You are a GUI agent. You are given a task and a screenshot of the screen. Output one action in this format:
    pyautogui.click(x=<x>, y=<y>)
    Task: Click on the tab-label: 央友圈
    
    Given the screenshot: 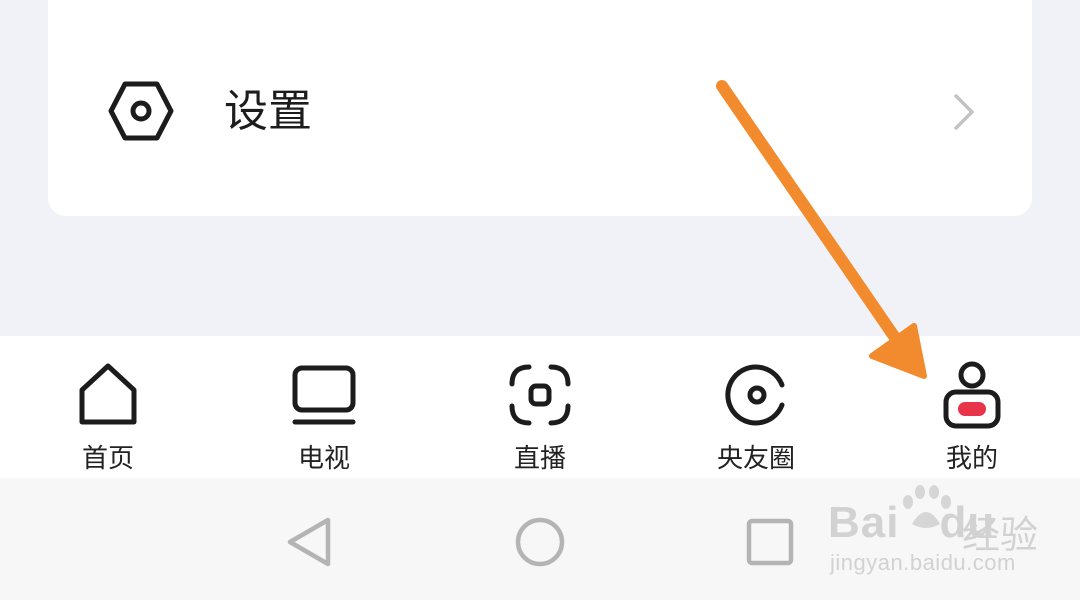 What is the action you would take?
    pyautogui.click(x=755, y=459)
    